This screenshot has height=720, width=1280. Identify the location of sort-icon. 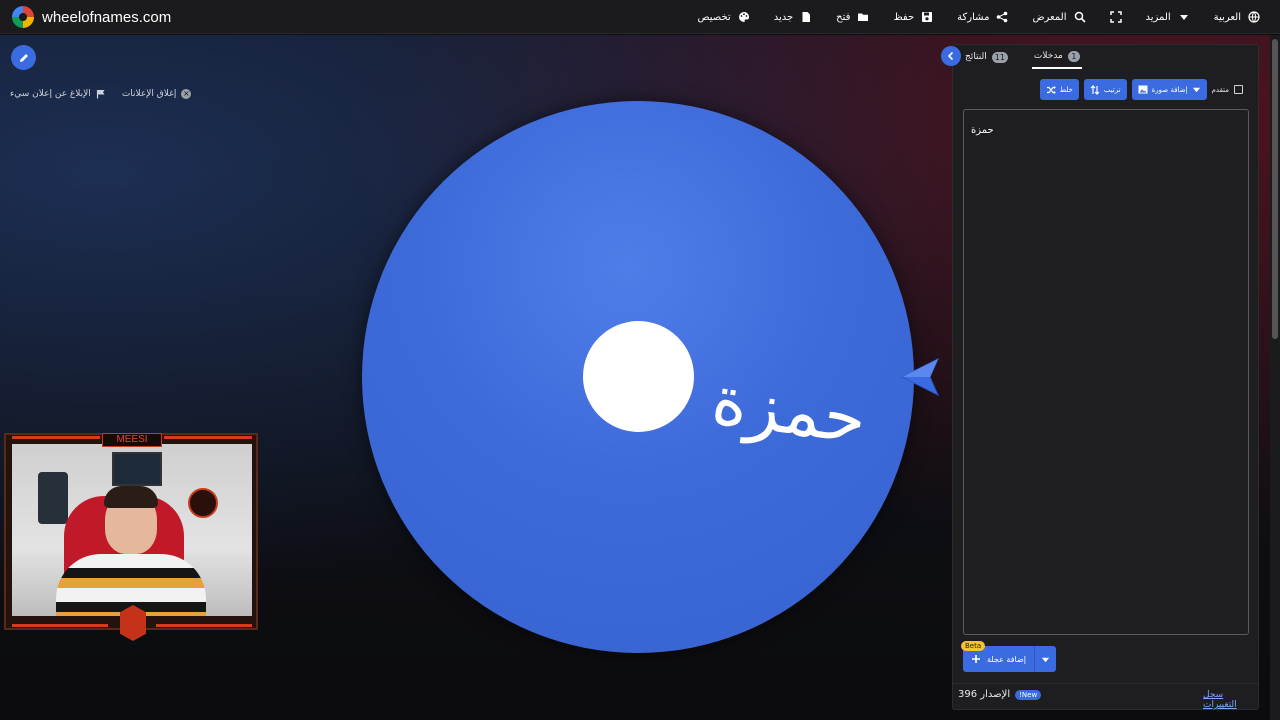
(1095, 89).